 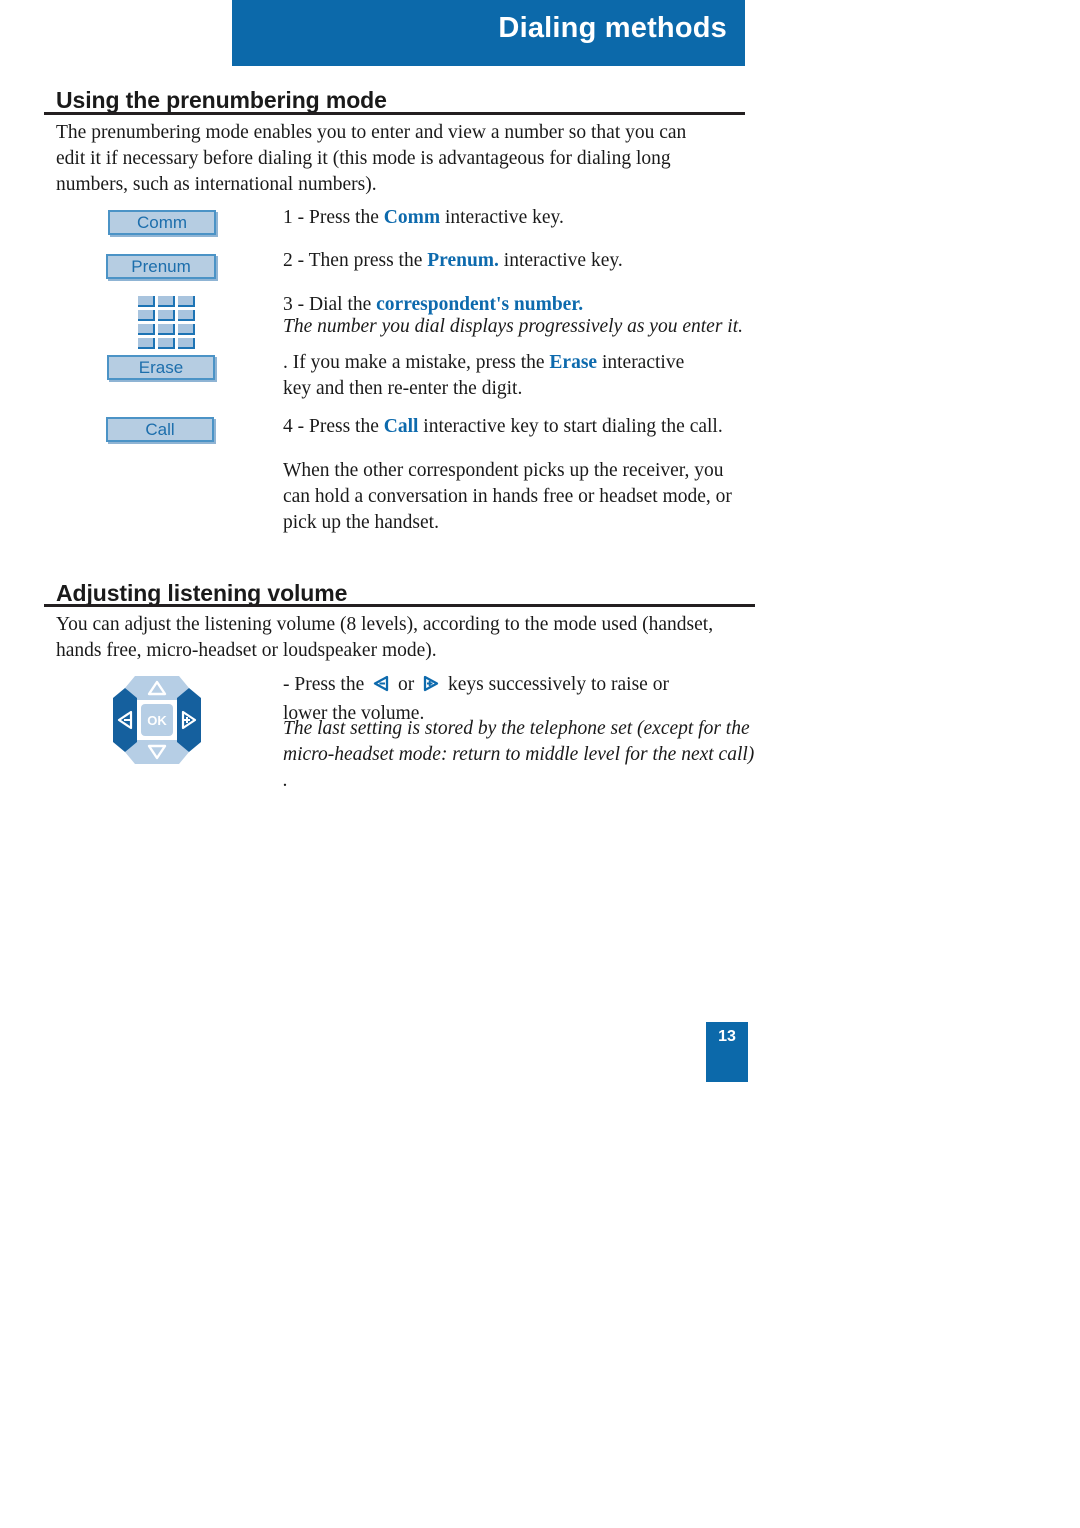 I want to click on navpad-ok-label: OK, so click(x=157, y=720).